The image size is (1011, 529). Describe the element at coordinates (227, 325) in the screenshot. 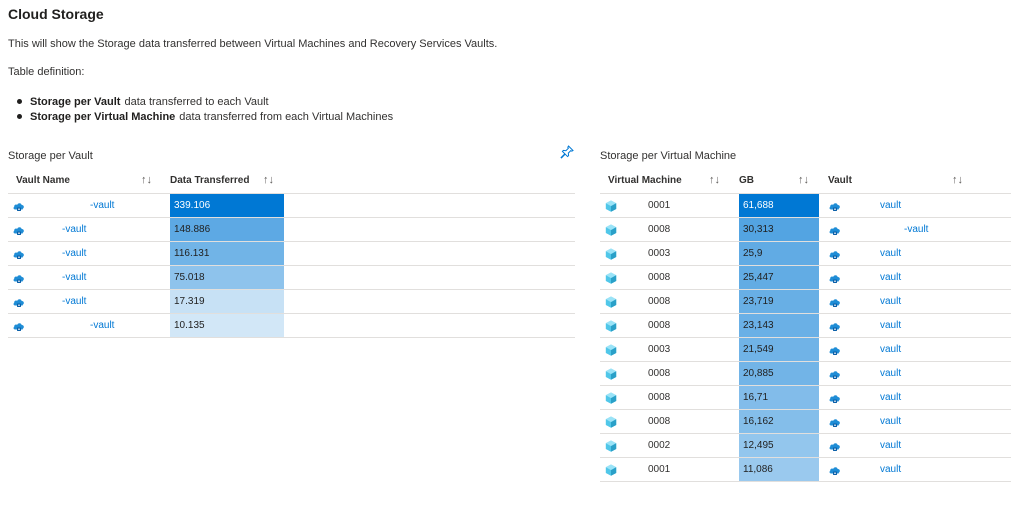

I see `data-transferred-cell: 10.135` at that location.